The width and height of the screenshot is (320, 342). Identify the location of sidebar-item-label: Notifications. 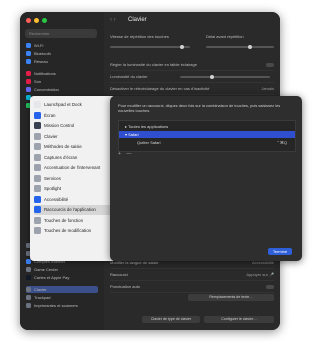
(45, 73).